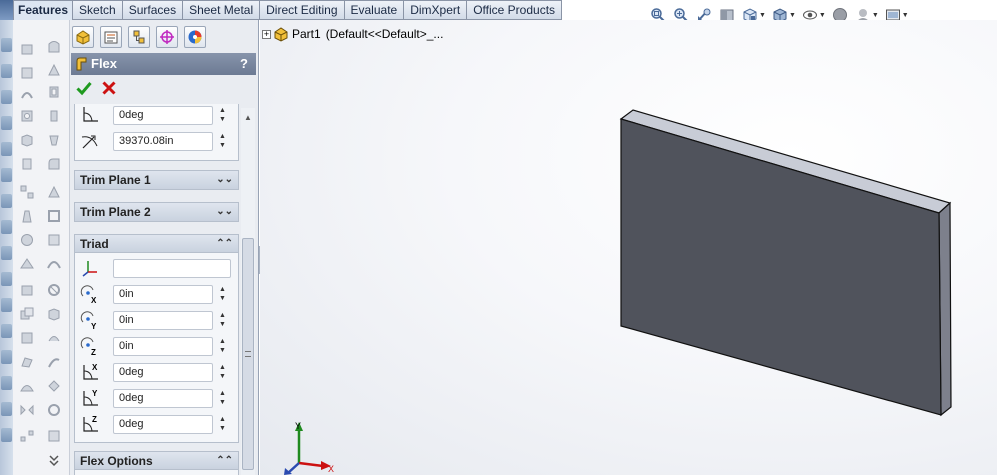 This screenshot has height=475, width=997. What do you see at coordinates (27, 314) in the screenshot?
I see `move-copy-body-icon` at bounding box center [27, 314].